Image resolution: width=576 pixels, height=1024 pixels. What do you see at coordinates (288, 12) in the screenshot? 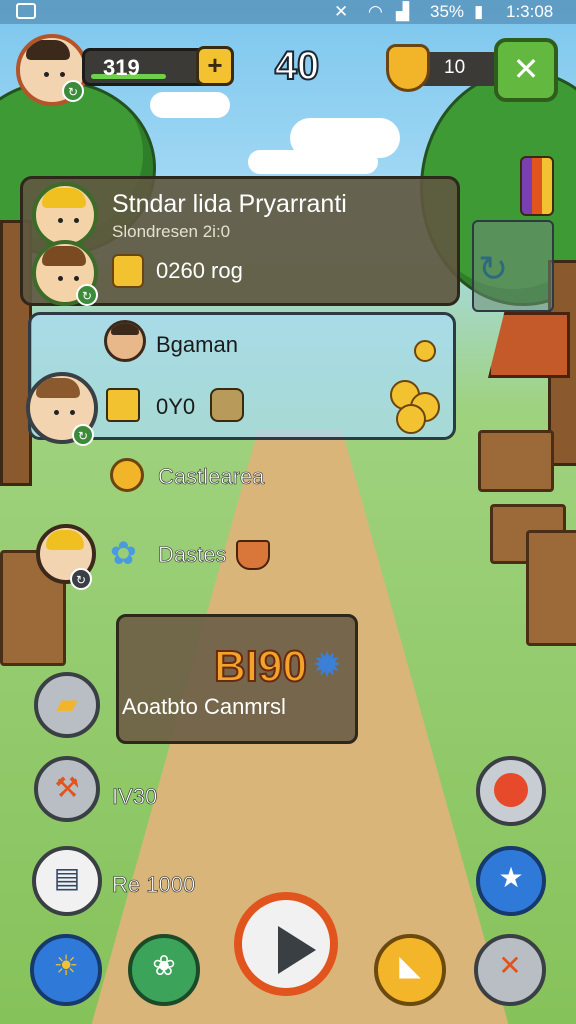
I see `status-bar: ✕ ◠ ▟ 35% ▮ 1:3:08` at bounding box center [288, 12].